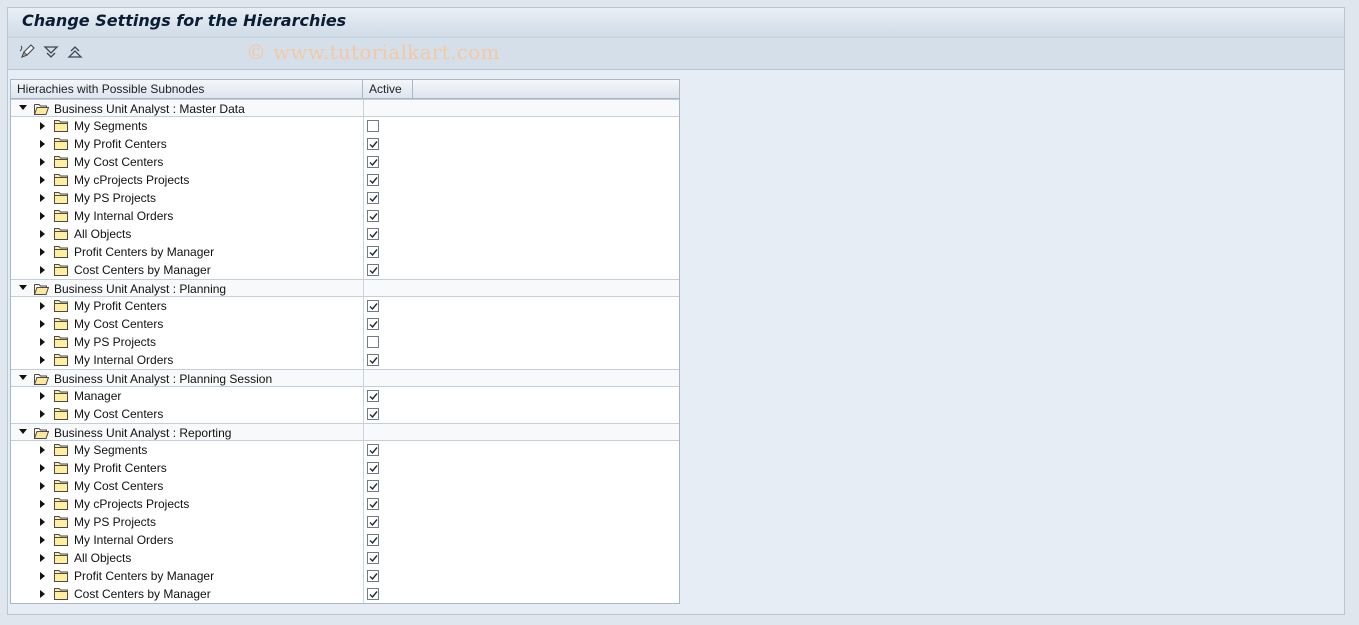 The image size is (1359, 625). I want to click on column-header-active: Active, so click(388, 89).